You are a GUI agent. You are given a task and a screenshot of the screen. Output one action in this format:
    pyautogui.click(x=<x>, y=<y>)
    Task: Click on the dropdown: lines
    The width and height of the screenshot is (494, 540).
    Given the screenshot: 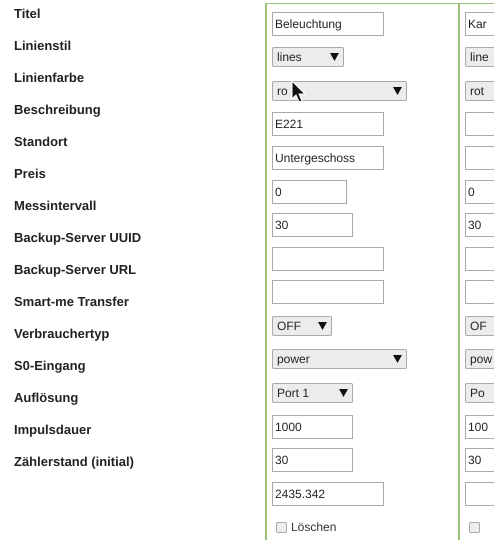 What is the action you would take?
    pyautogui.click(x=308, y=57)
    